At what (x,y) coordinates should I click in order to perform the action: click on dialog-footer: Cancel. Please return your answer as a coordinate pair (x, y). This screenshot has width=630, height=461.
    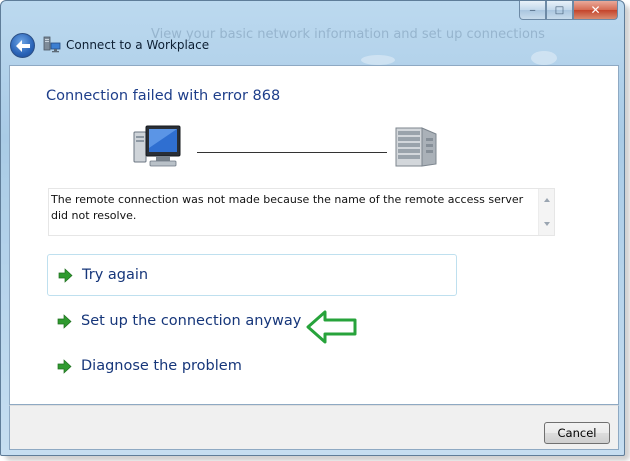
    Looking at the image, I should click on (314, 427).